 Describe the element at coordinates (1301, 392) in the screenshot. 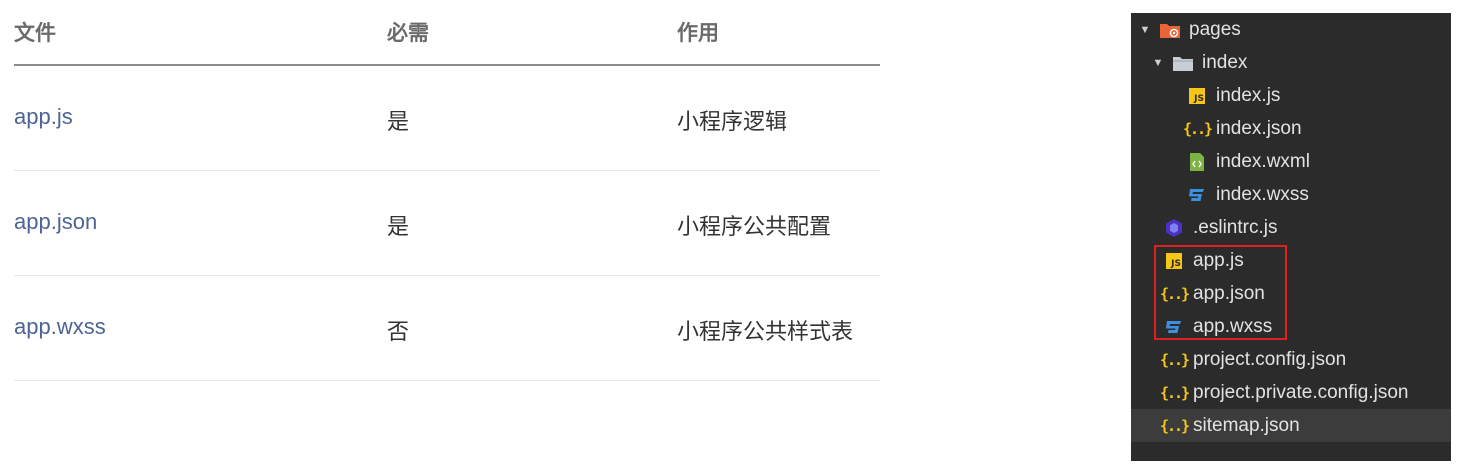

I see `tree-item-label: project.private.config.json` at that location.